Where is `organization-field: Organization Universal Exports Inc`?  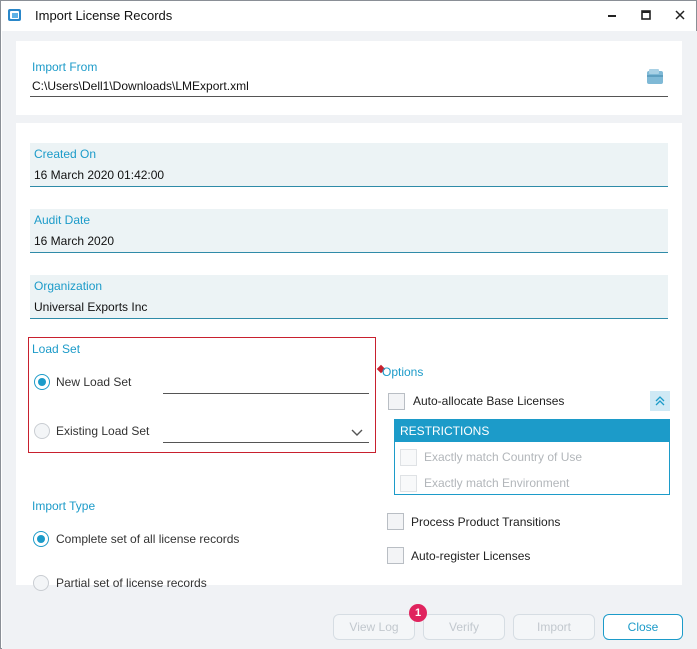
organization-field: Organization Universal Exports Inc is located at coordinates (349, 297).